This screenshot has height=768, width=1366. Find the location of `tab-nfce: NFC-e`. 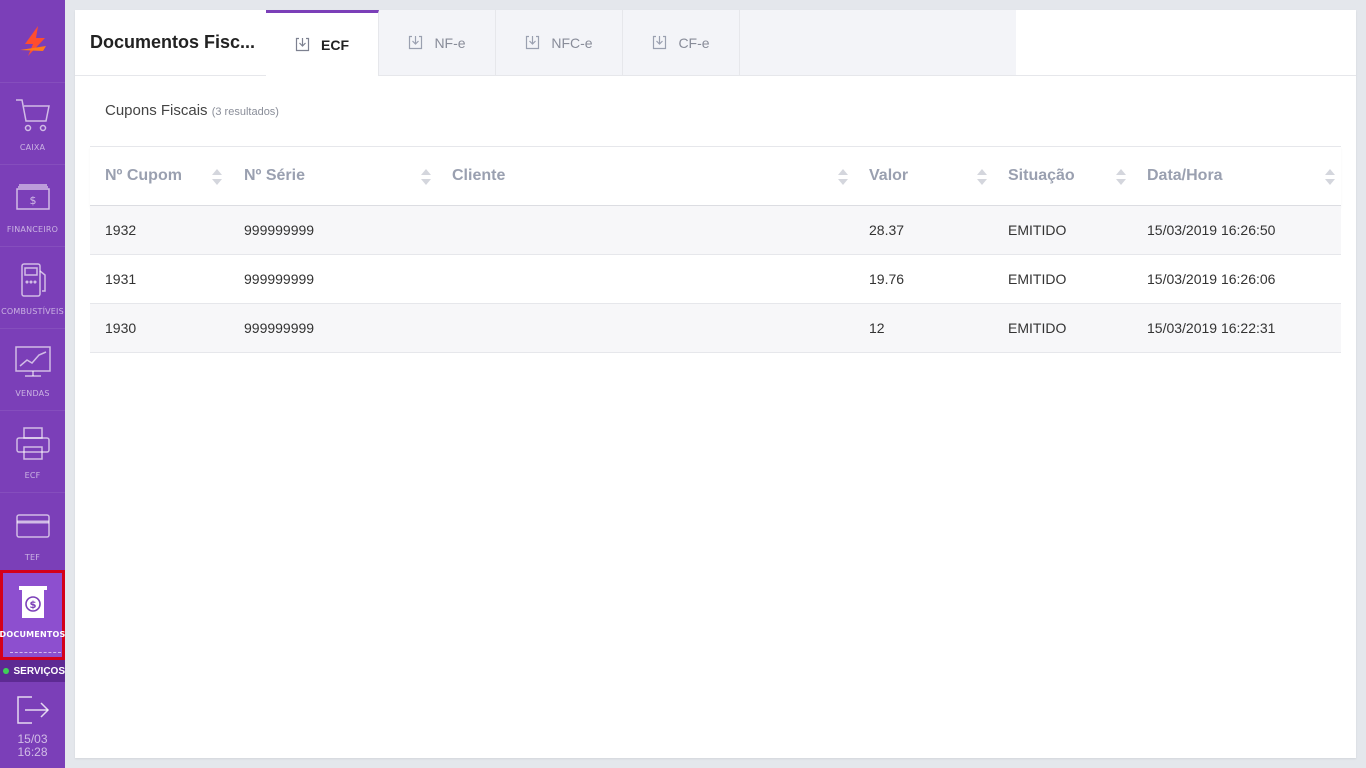

tab-nfce: NFC-e is located at coordinates (559, 42).